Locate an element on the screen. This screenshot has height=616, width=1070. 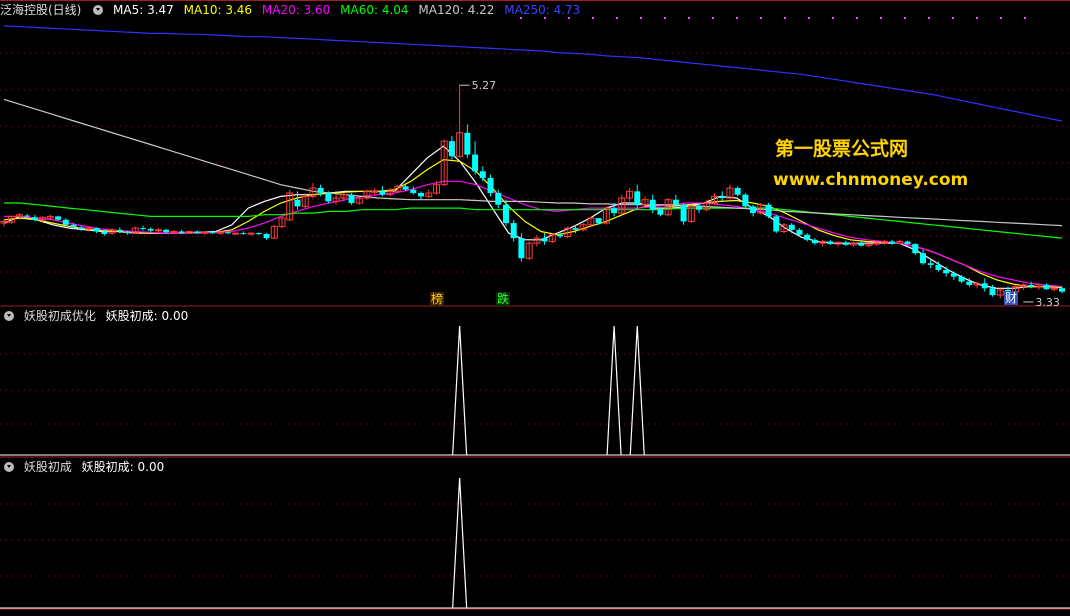
panel2-title: 妖股初成优化 is located at coordinates (60, 316).